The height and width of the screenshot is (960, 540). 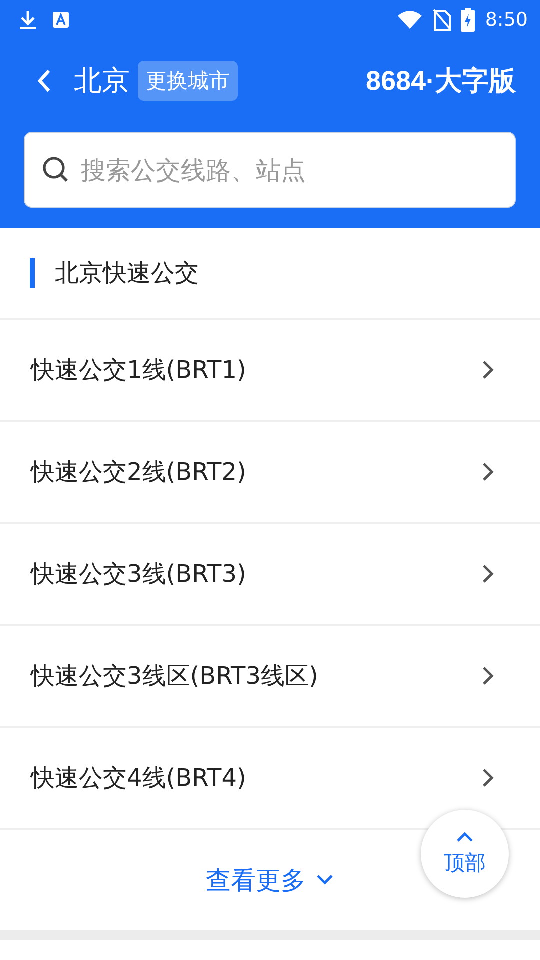 What do you see at coordinates (270, 371) in the screenshot?
I see `route-item: 快速公交1线(BRT1)` at bounding box center [270, 371].